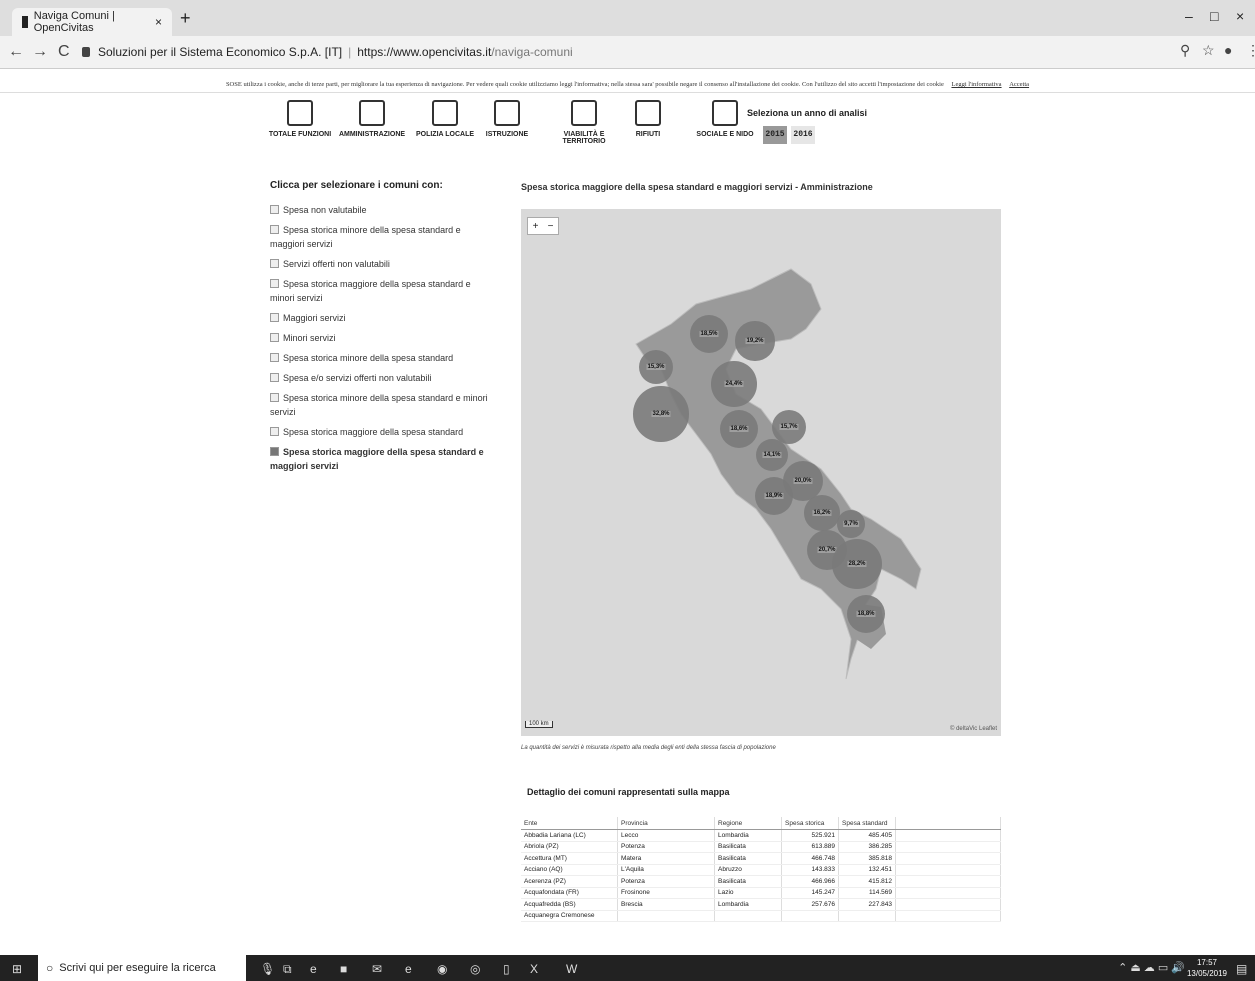 Image resolution: width=1255 pixels, height=981 pixels. I want to click on year-2016-button: 2016, so click(803, 135).